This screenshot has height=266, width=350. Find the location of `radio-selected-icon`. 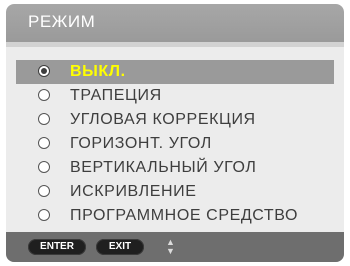

radio-selected-icon is located at coordinates (44, 71).